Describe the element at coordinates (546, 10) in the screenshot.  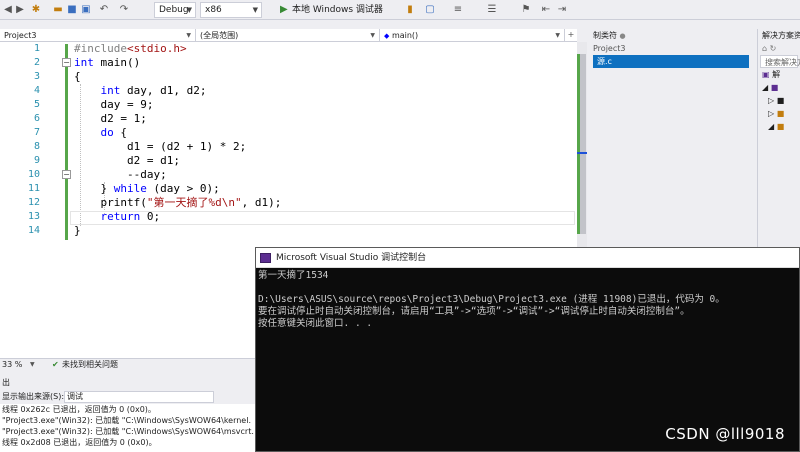
I see `bookmark-prev-icon: ⇤` at that location.